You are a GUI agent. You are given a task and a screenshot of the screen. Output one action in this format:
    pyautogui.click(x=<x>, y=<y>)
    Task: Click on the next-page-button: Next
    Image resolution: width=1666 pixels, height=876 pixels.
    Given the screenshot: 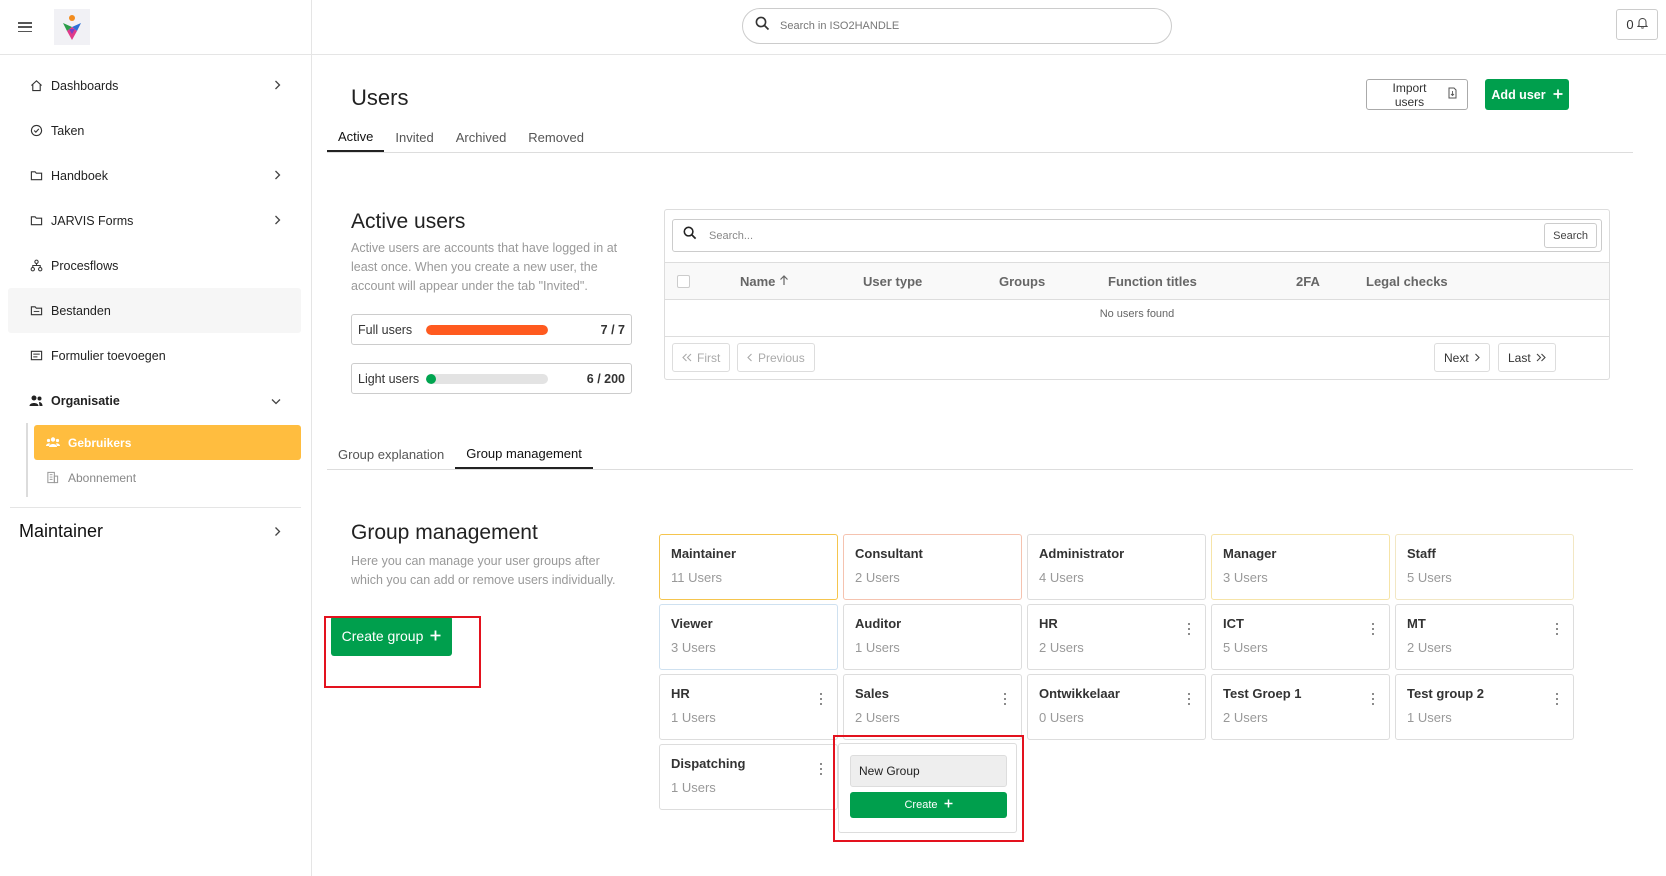 What is the action you would take?
    pyautogui.click(x=1462, y=357)
    